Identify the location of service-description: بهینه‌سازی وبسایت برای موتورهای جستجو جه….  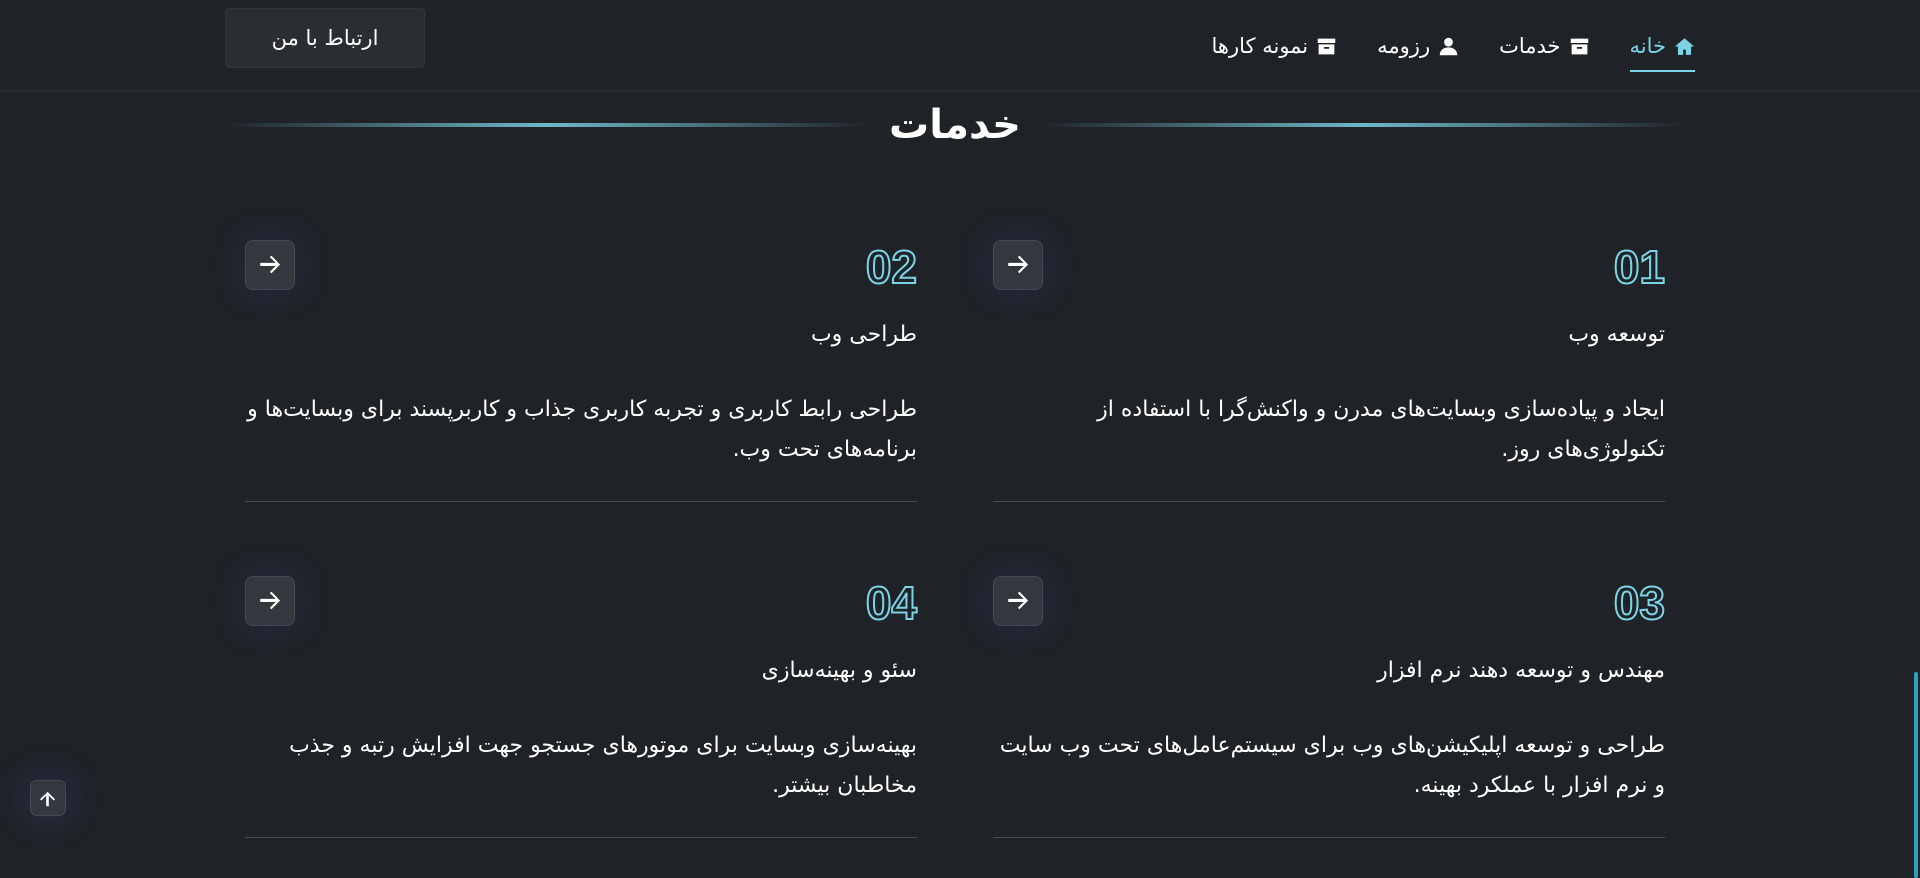
(603, 765).